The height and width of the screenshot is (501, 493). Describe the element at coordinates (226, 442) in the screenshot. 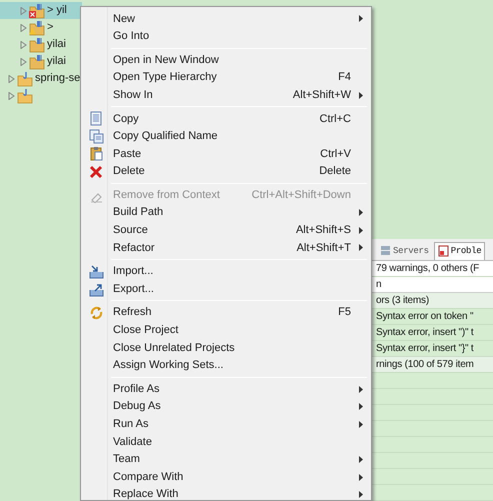

I see `menu-item: Validate` at that location.